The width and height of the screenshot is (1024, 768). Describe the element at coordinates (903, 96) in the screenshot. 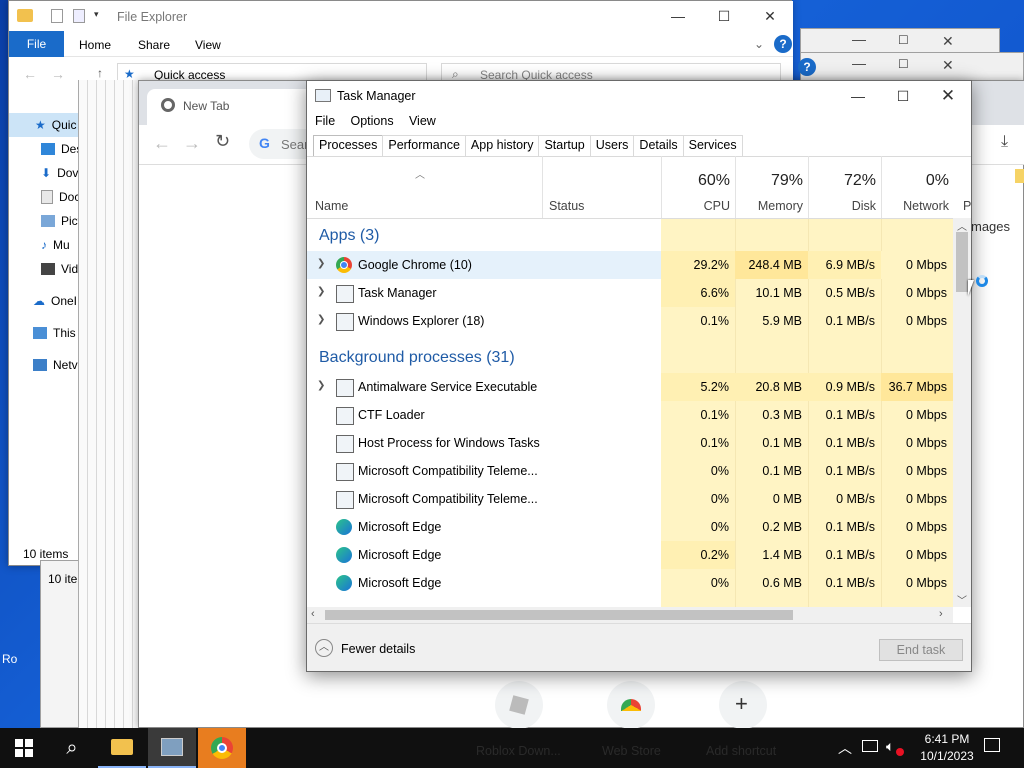

I see `tm-maximize-icon: ☐` at that location.